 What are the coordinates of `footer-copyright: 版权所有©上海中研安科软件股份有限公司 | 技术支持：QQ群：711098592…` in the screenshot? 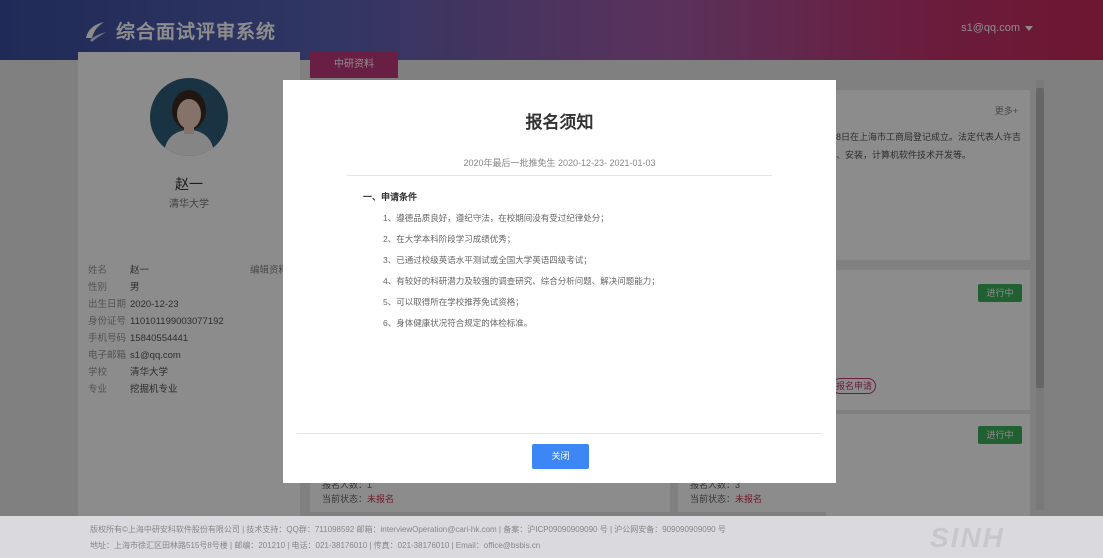 It's located at (408, 529).